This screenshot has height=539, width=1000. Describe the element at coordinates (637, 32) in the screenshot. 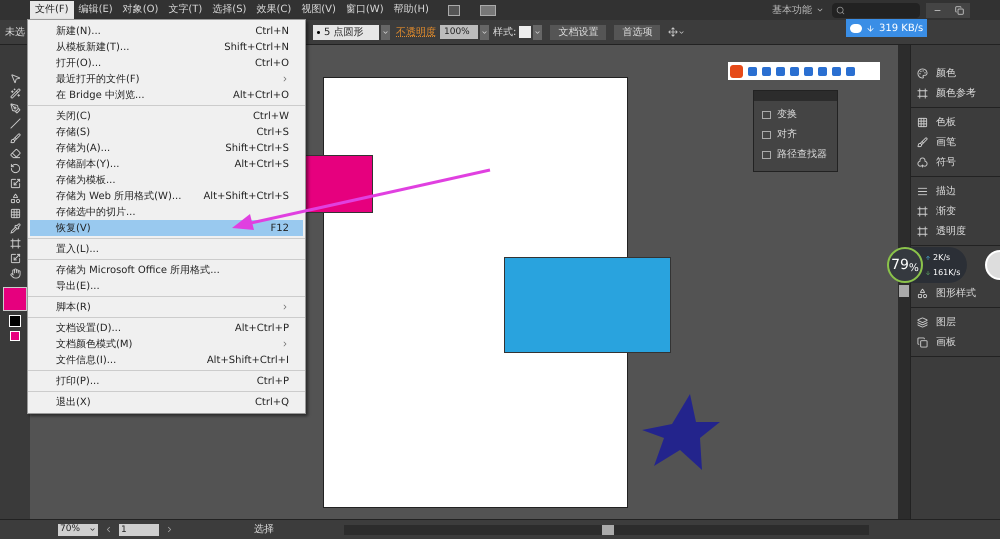

I see `toolbar-button: 首选项` at that location.